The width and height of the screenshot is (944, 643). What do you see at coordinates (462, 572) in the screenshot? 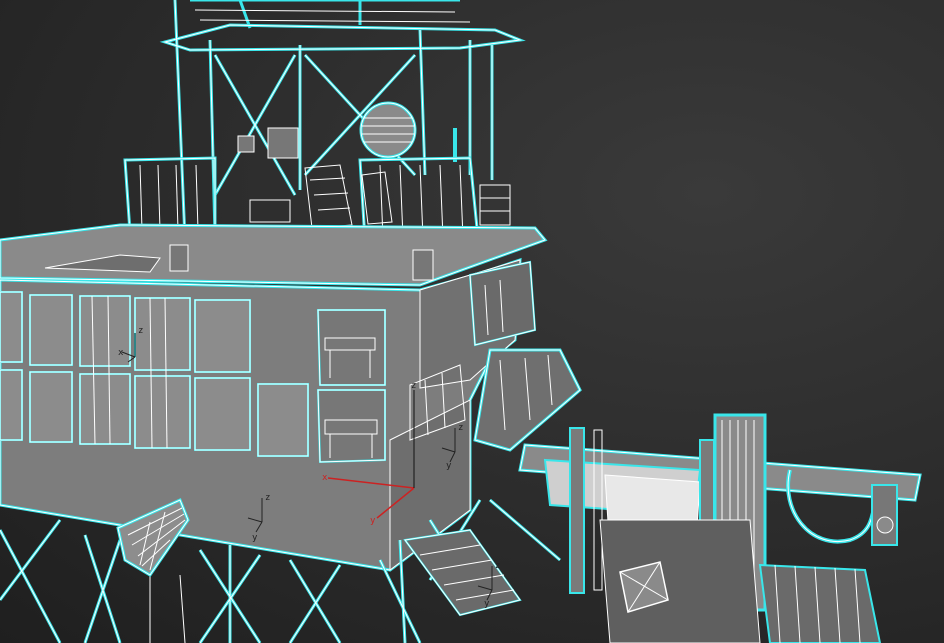
I see `stairway` at bounding box center [462, 572].